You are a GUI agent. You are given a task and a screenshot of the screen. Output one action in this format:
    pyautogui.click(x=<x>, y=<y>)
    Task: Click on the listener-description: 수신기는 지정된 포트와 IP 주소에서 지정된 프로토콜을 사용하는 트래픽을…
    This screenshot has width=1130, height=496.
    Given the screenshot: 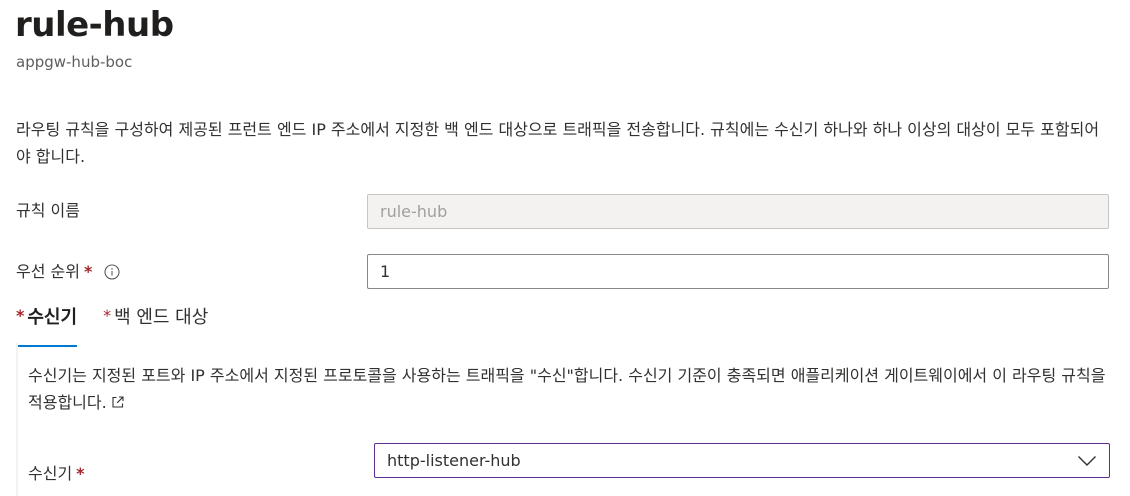 What is the action you would take?
    pyautogui.click(x=570, y=389)
    